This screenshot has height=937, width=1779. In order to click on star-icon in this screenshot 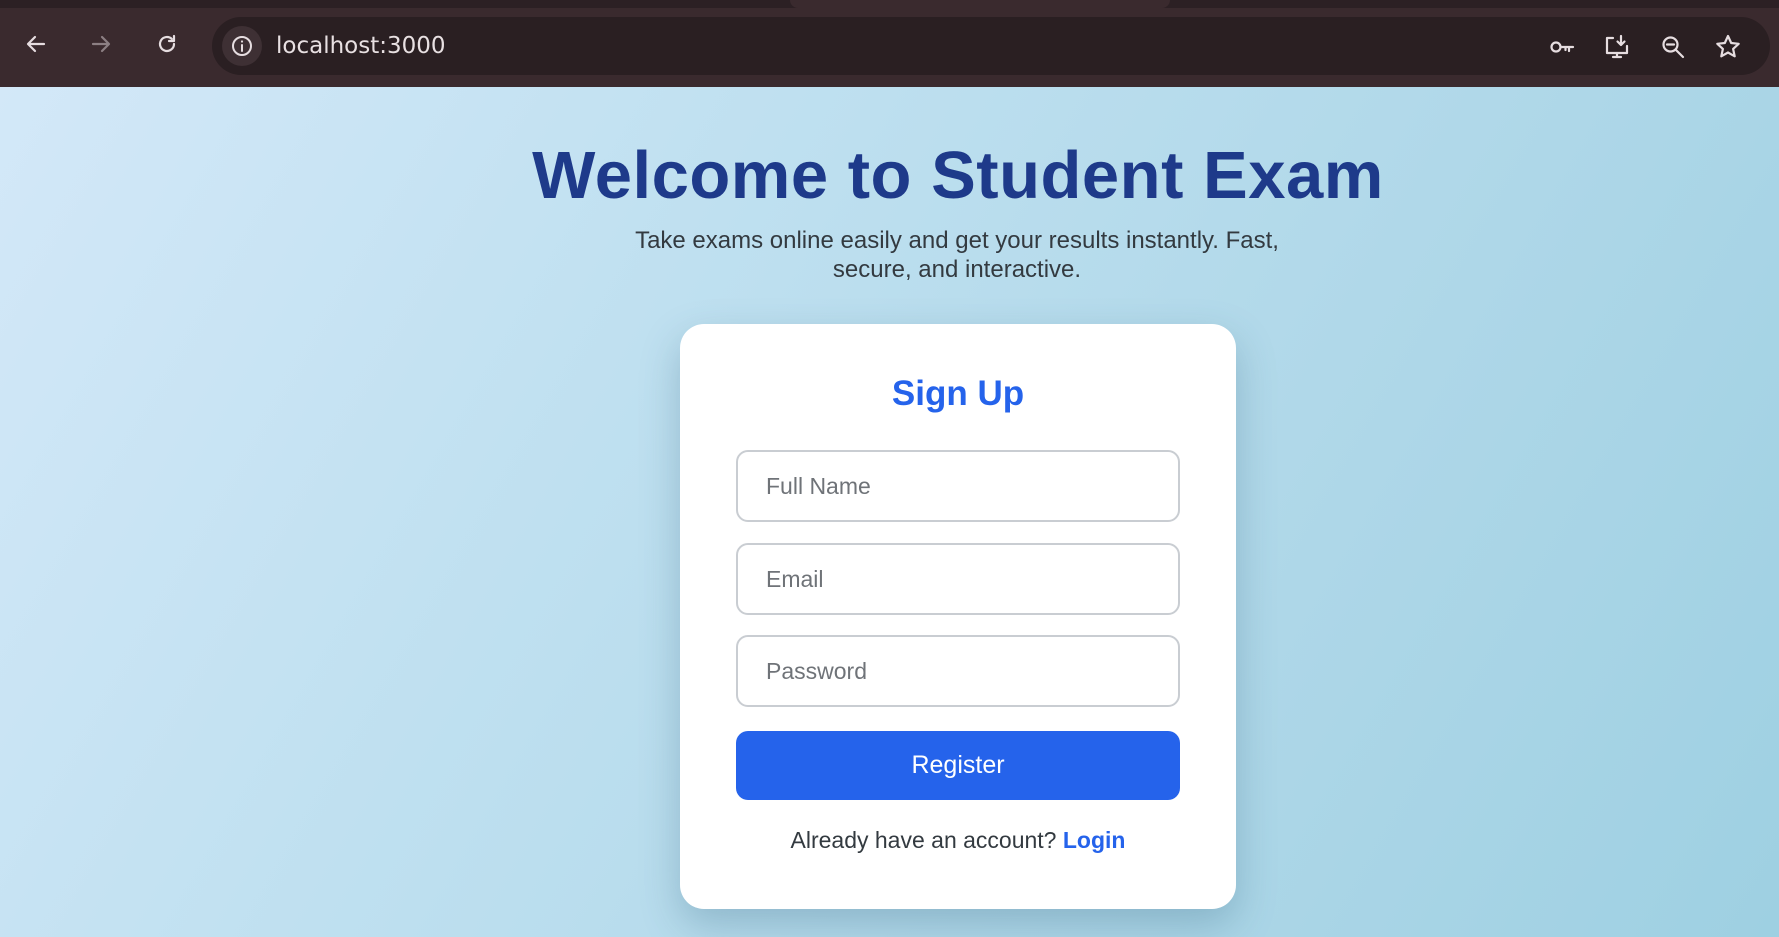, I will do `click(1728, 46)`.